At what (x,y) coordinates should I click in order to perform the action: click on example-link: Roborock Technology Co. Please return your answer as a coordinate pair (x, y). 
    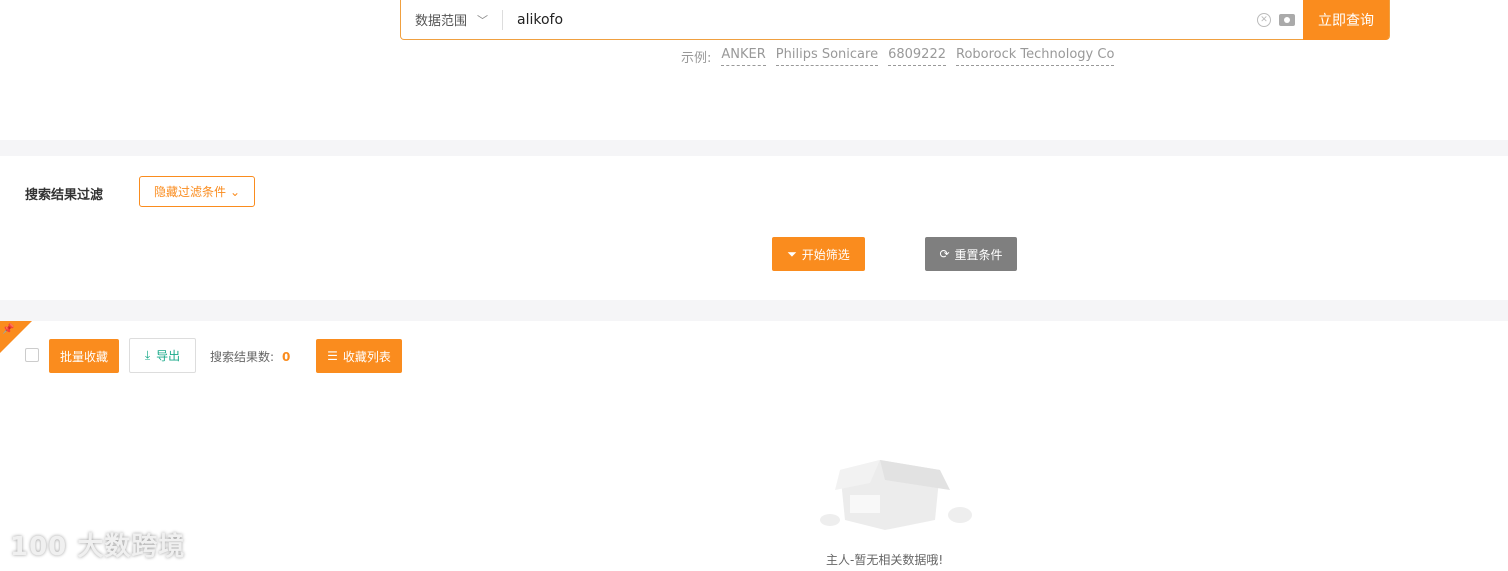
    Looking at the image, I should click on (1035, 56).